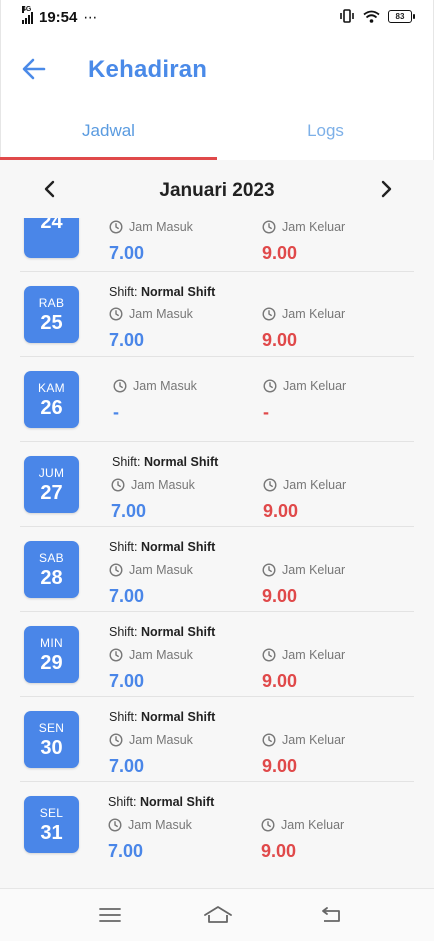 The width and height of the screenshot is (434, 941). What do you see at coordinates (51, 493) in the screenshot?
I see `day-number: 27` at bounding box center [51, 493].